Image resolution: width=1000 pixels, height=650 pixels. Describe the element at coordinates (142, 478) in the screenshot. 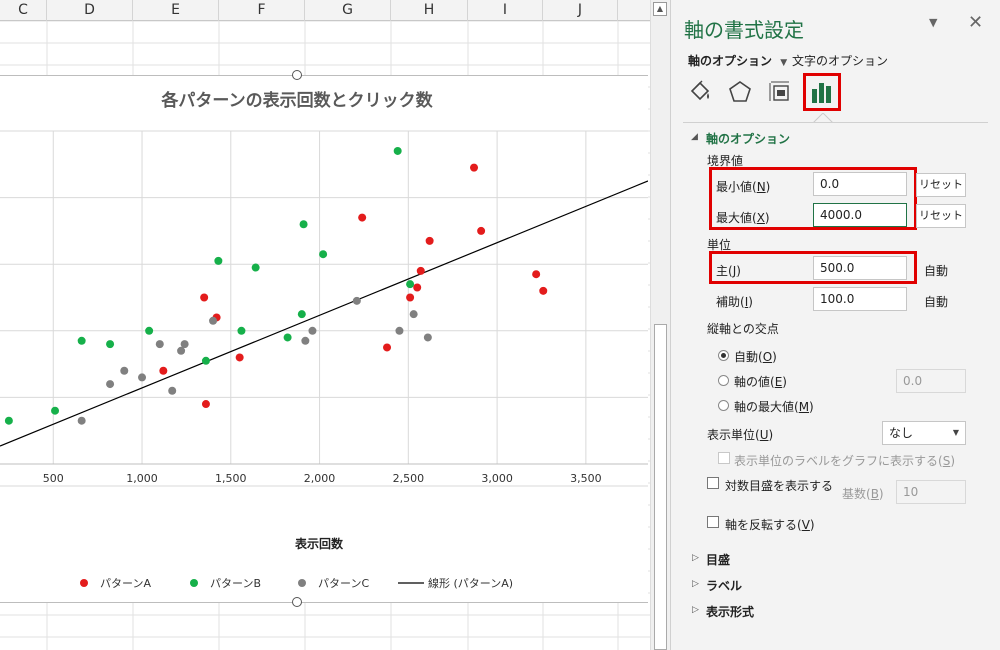

I see `x-tick-label: 1,000` at that location.